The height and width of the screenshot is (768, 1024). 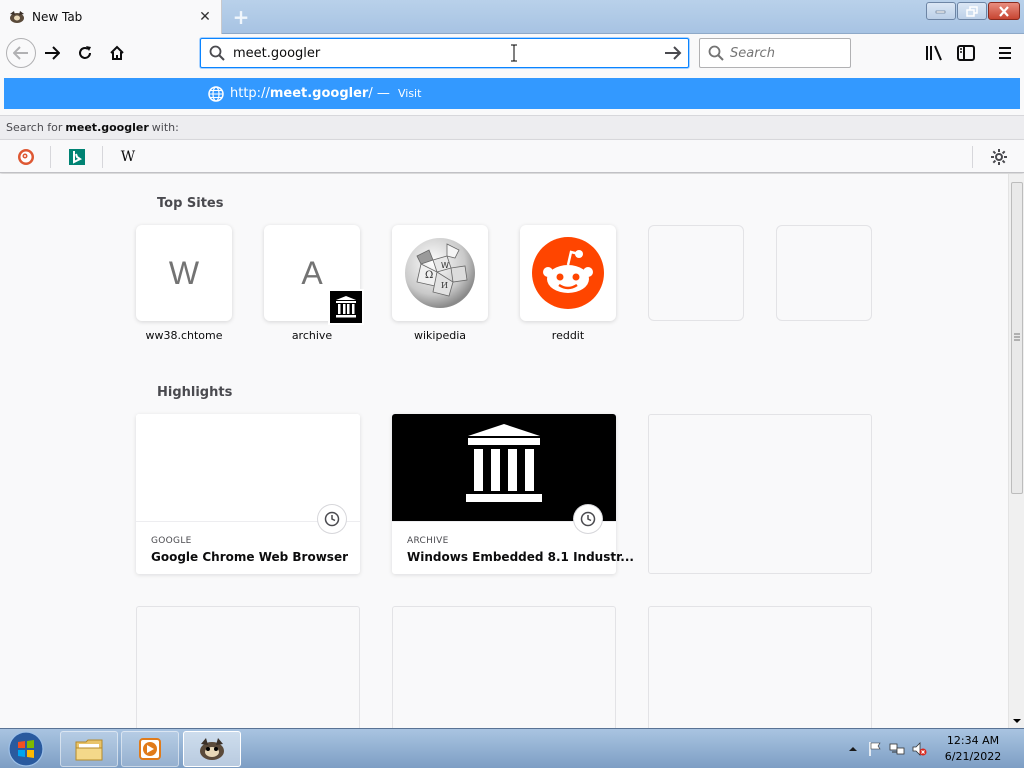 I want to click on wikipedia-globe-icon: Ω W И, so click(x=440, y=273).